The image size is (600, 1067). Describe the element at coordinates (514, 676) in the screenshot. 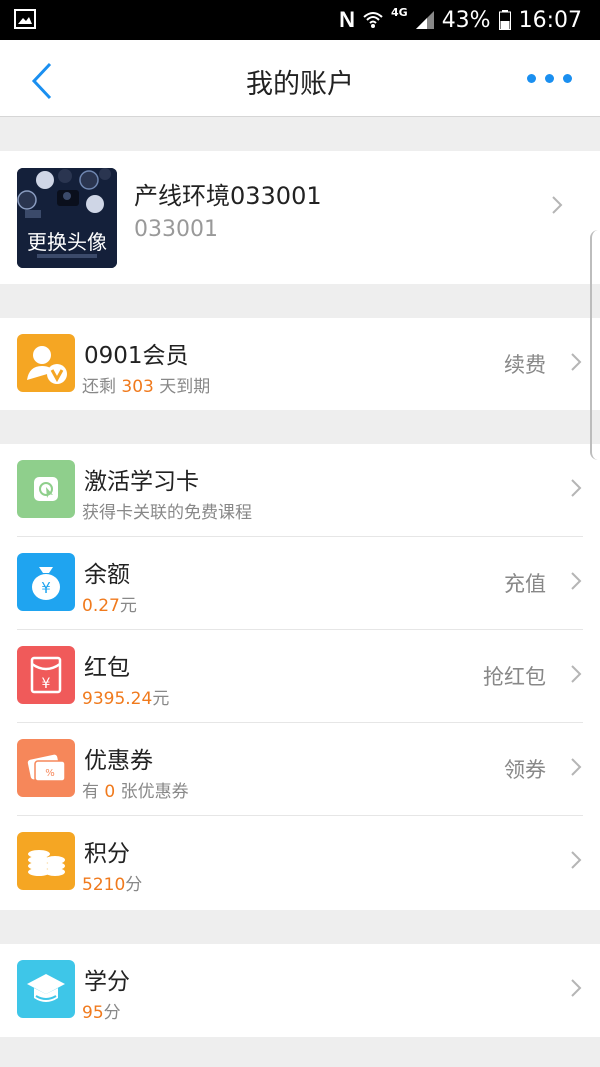

I see `grab-red-packet-button: 抢红包` at that location.